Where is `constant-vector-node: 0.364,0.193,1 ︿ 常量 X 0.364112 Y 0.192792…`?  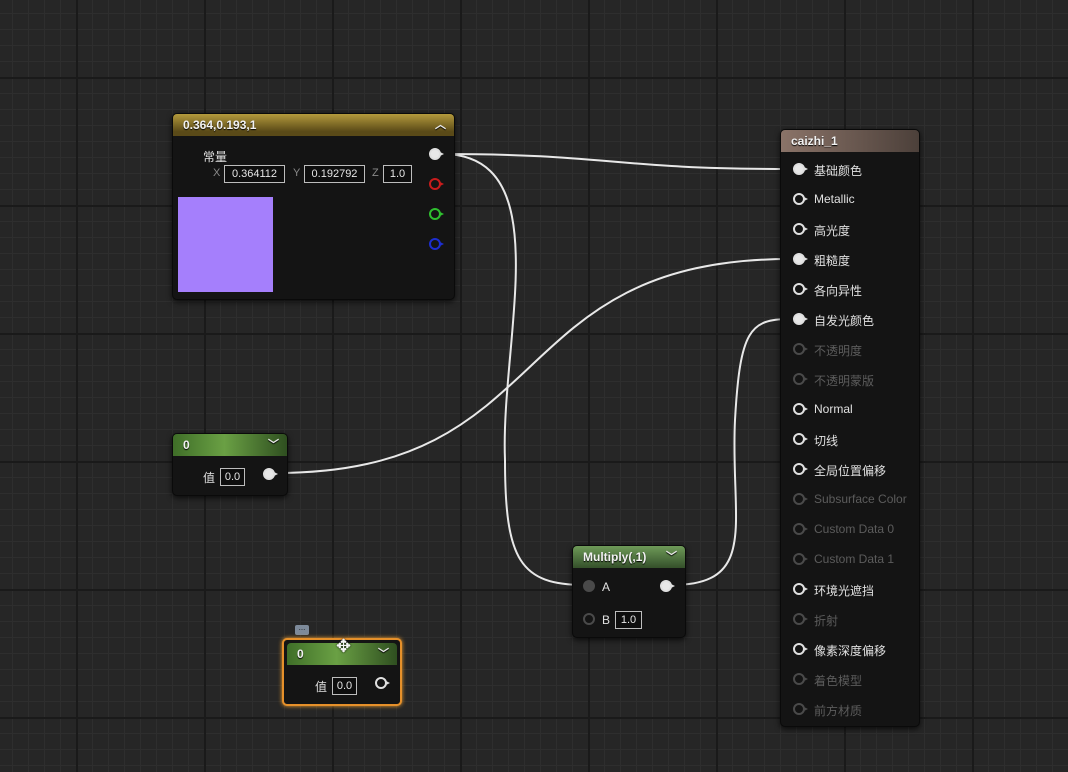 constant-vector-node: 0.364,0.193,1 ︿ 常量 X 0.364112 Y 0.192792… is located at coordinates (313, 206).